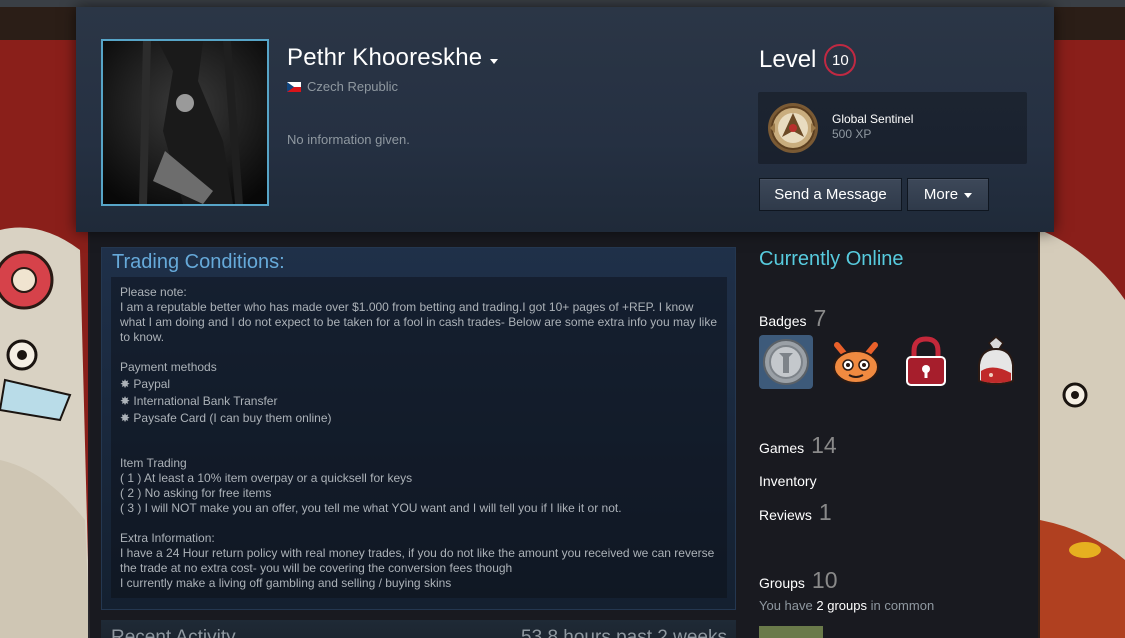 The width and height of the screenshot is (1125, 638). I want to click on showcase-title: Trading Conditions:, so click(198, 262).